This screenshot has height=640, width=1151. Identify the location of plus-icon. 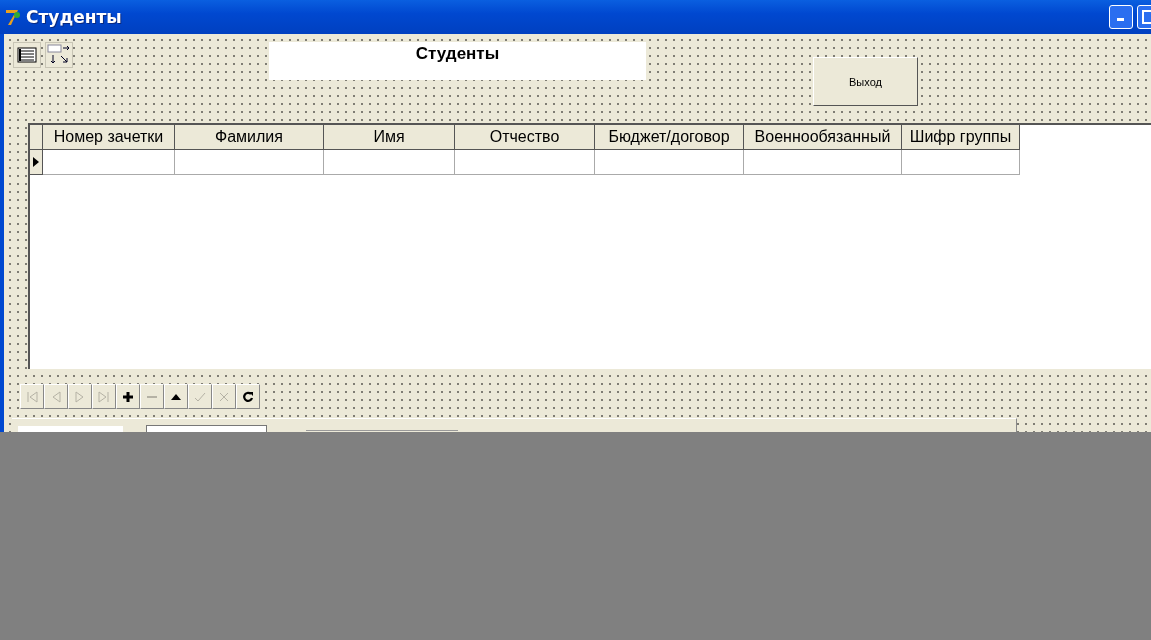
(128, 396).